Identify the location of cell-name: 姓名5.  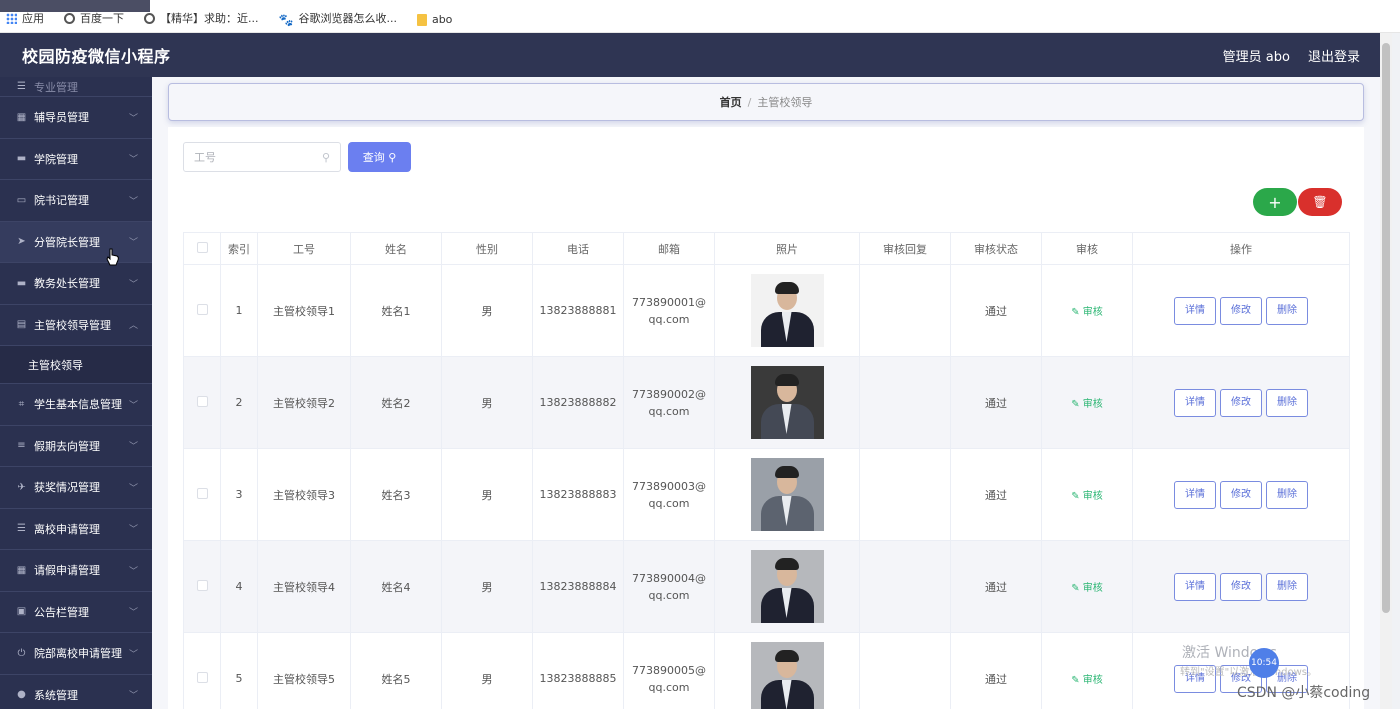
(396, 670).